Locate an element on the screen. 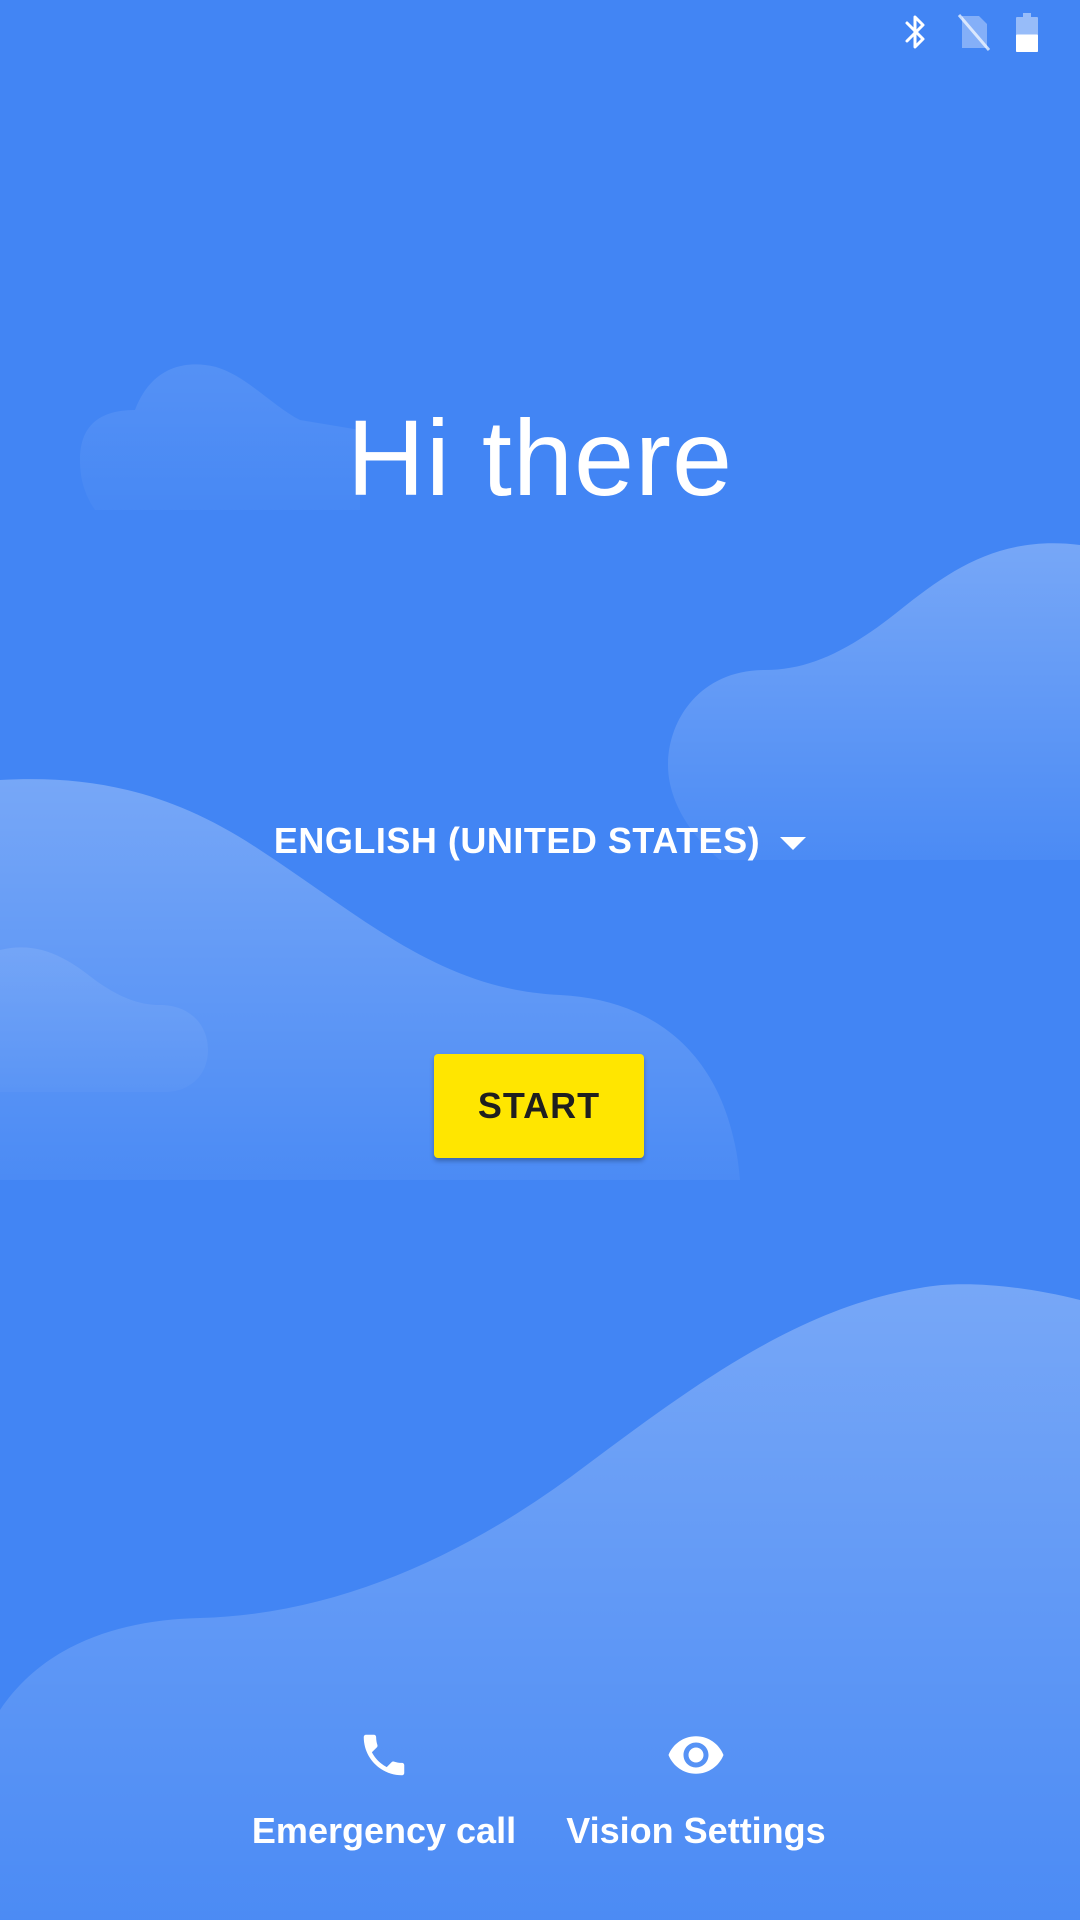 This screenshot has width=1080, height=1920. emergency-call-label: Emergency call is located at coordinates (384, 1830).